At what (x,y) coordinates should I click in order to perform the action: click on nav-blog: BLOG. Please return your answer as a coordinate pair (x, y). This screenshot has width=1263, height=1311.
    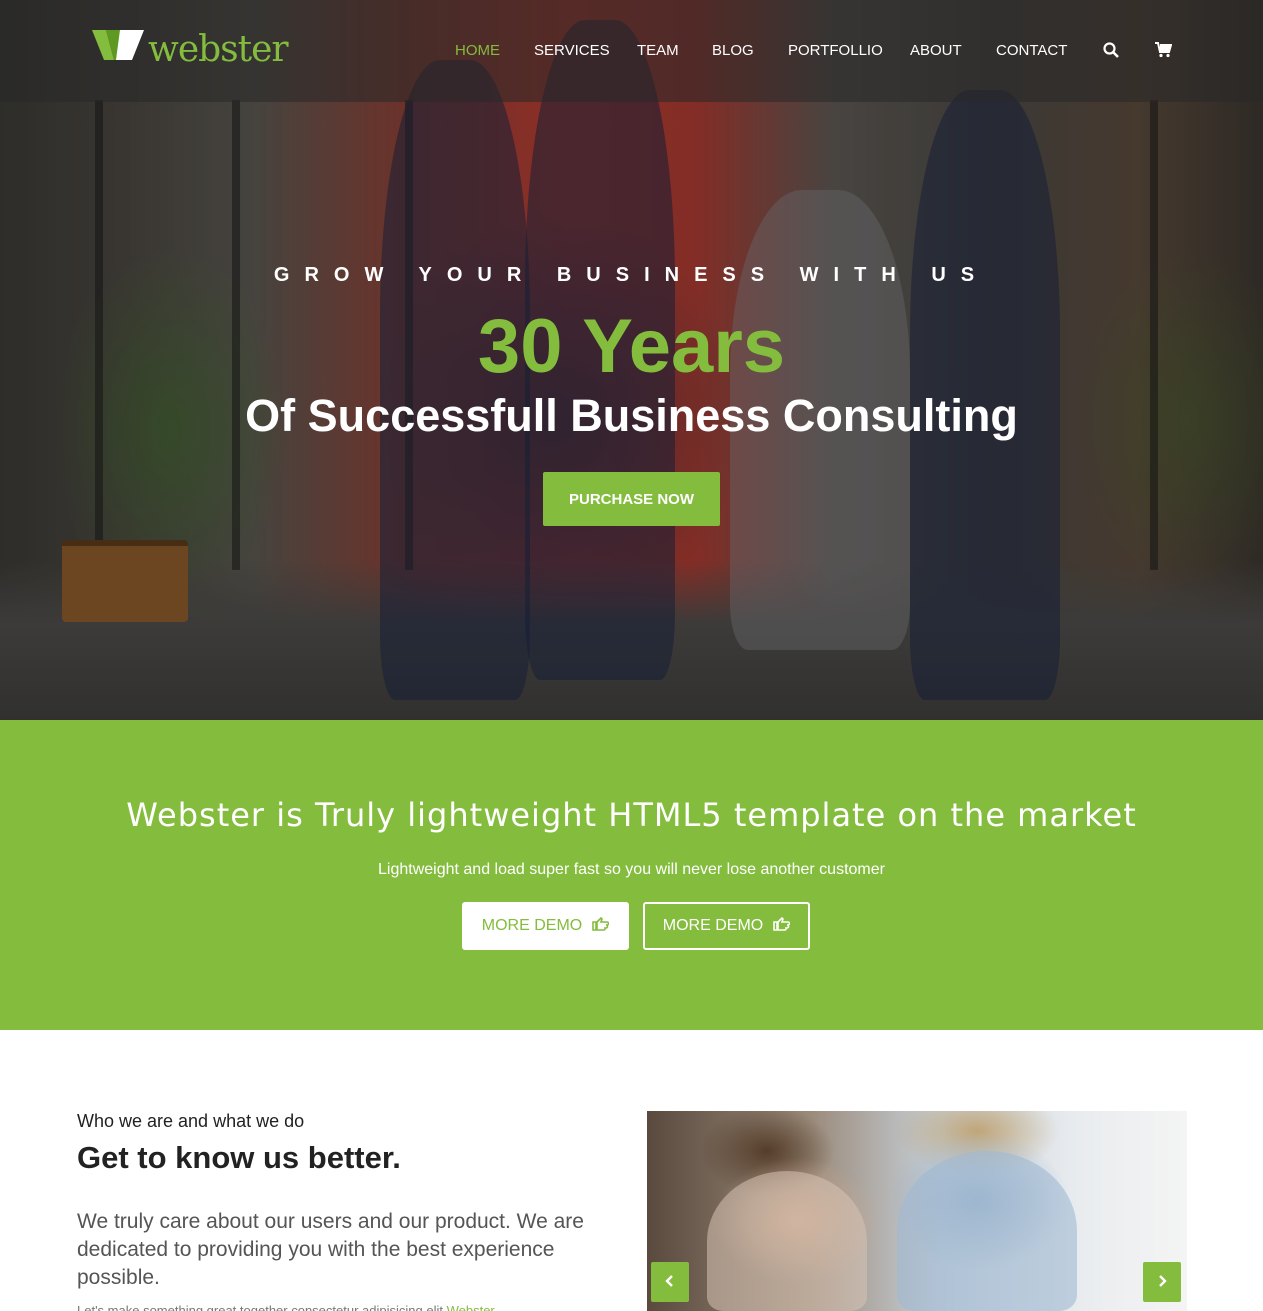
    Looking at the image, I should click on (733, 51).